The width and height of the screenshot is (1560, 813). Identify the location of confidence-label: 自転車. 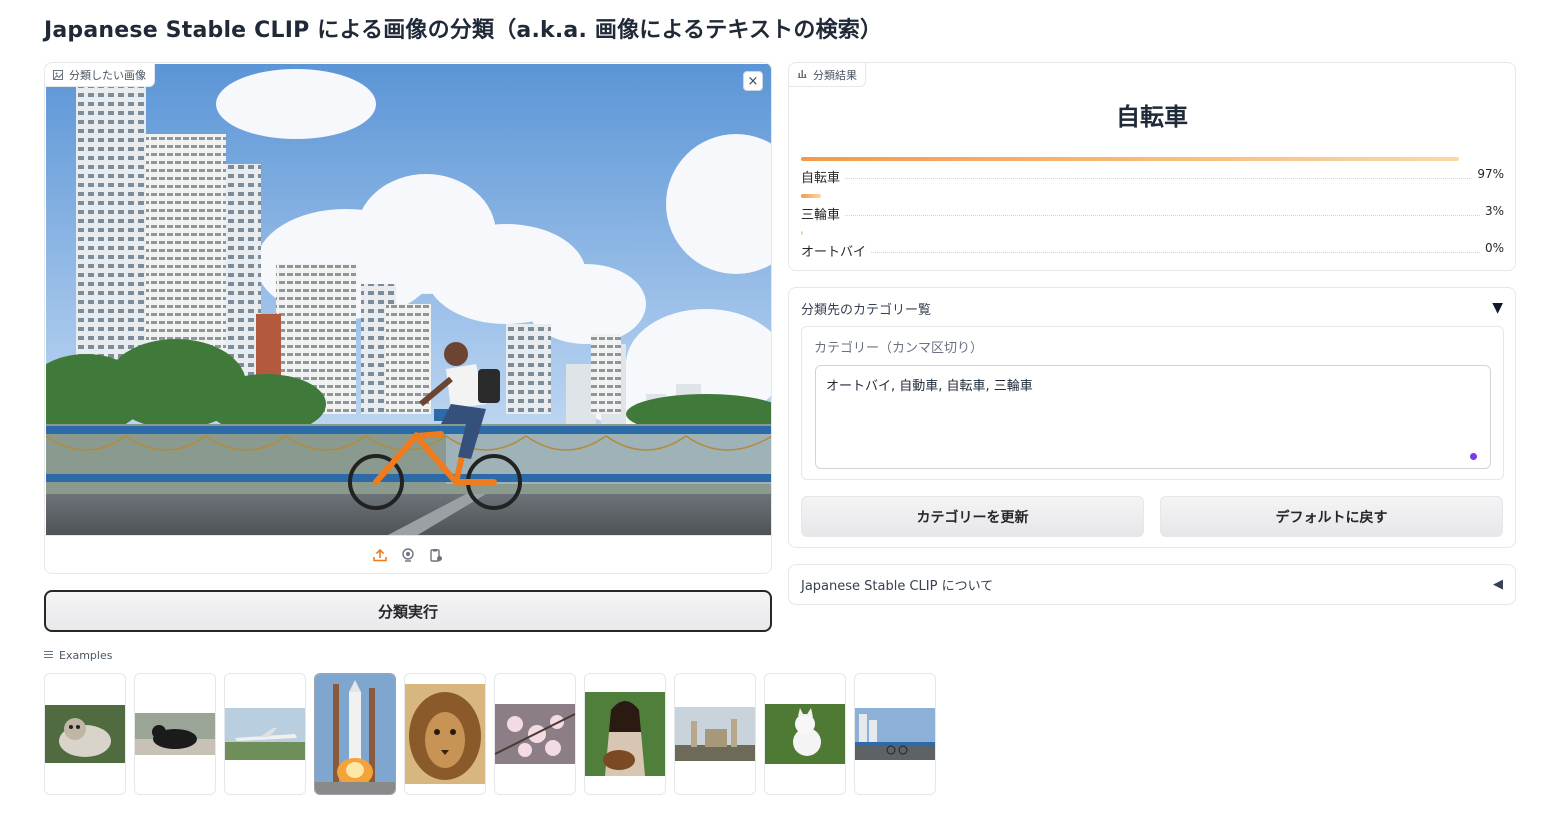
(823, 176).